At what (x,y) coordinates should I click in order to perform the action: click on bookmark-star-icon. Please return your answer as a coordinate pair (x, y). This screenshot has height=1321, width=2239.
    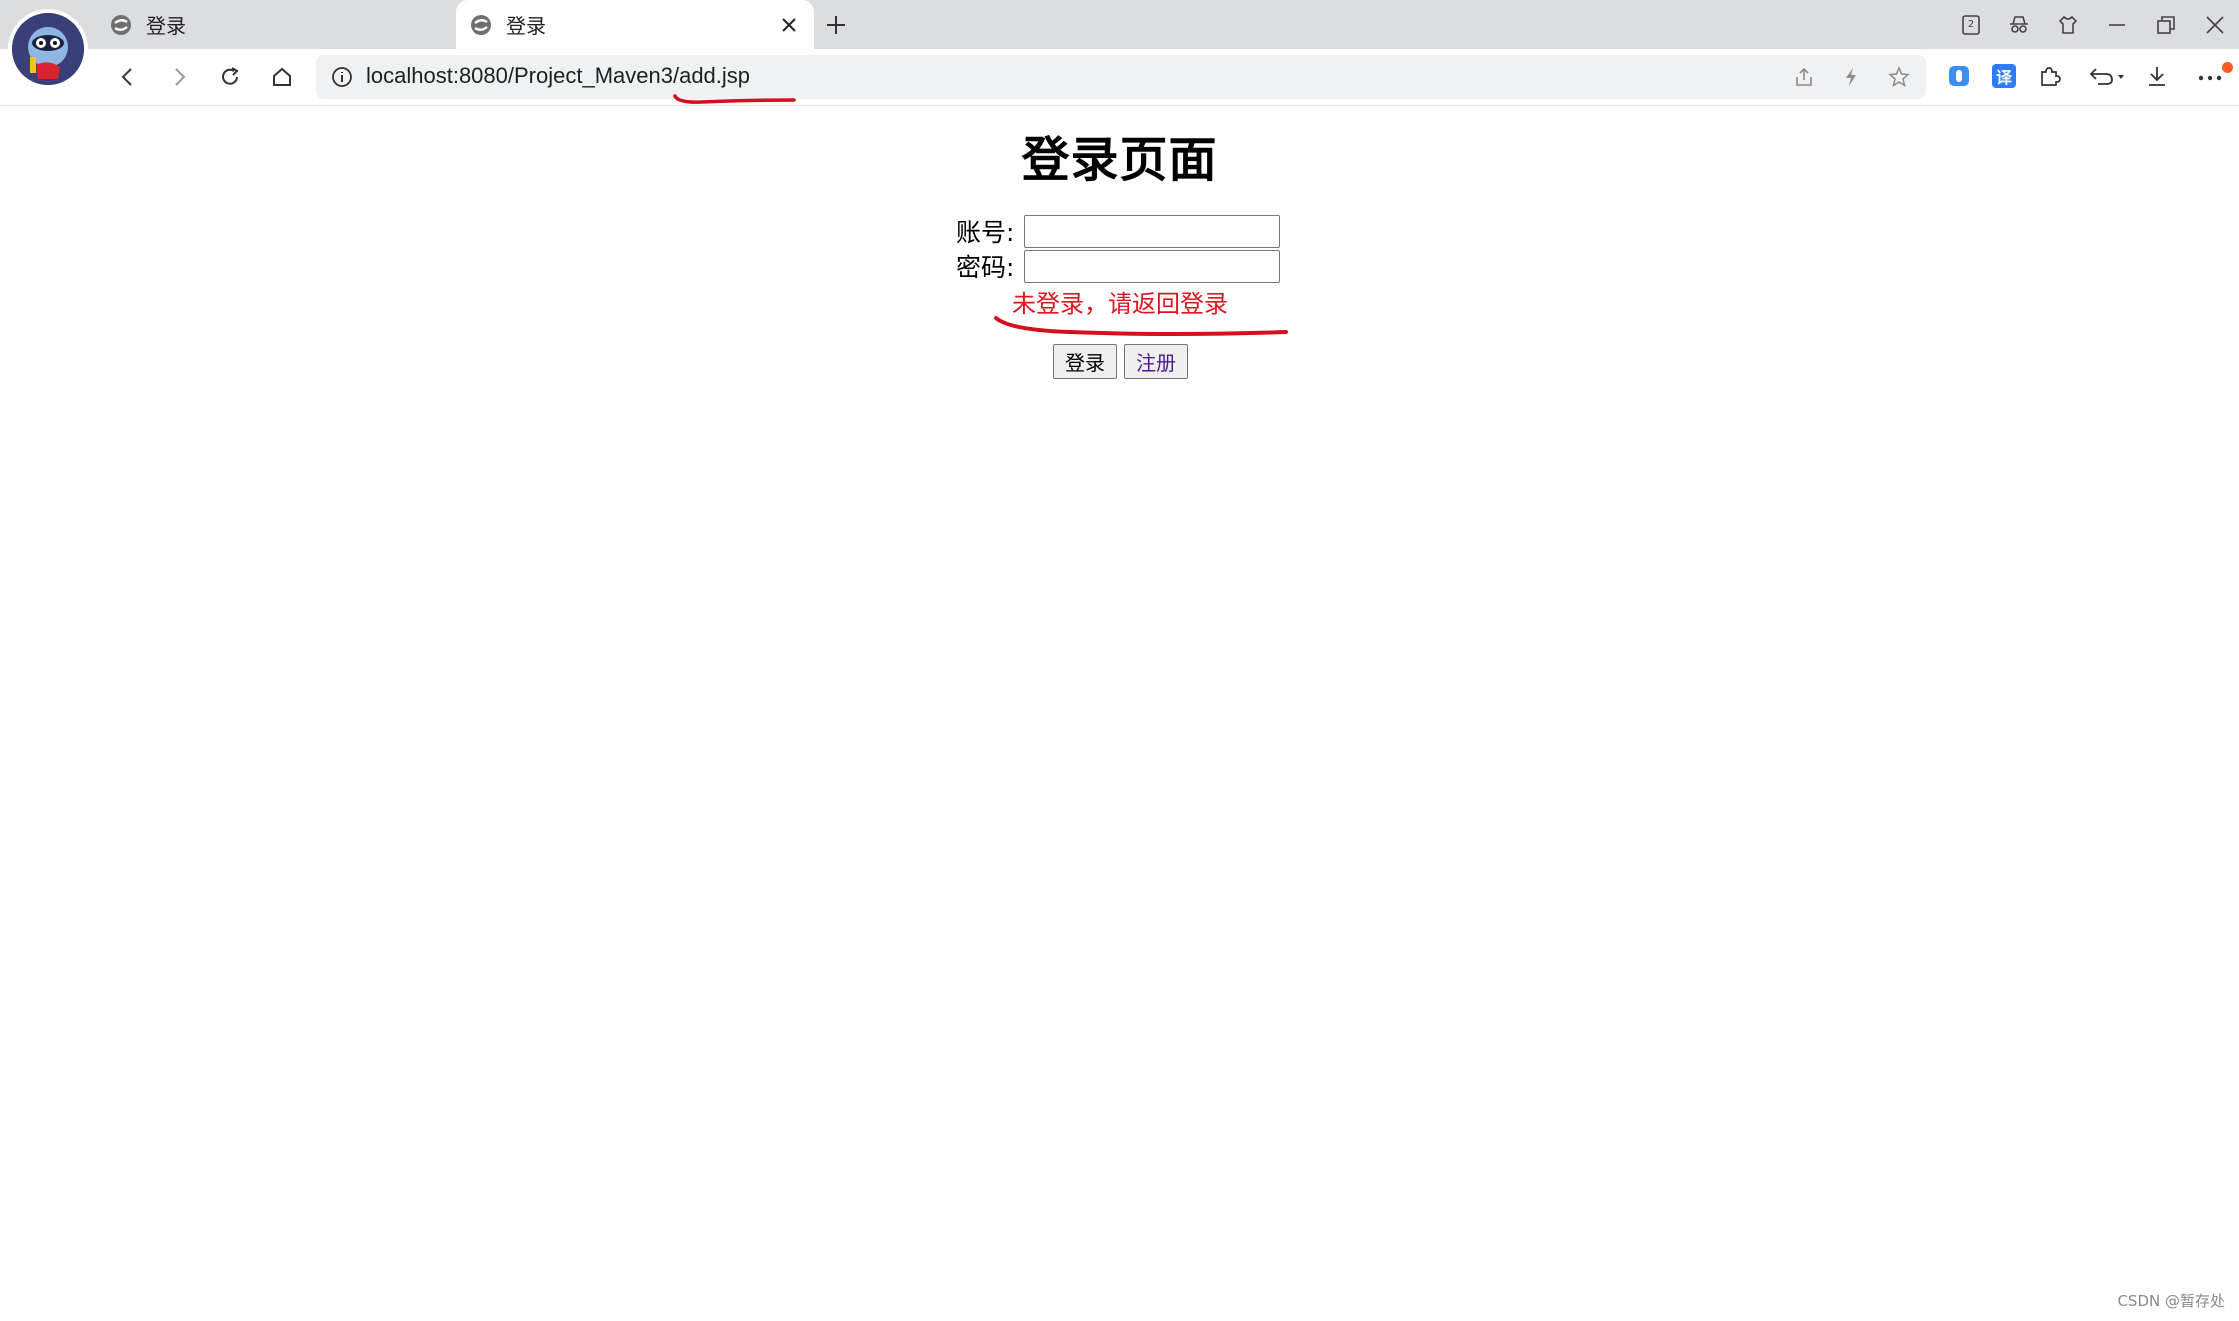
    Looking at the image, I should click on (1899, 77).